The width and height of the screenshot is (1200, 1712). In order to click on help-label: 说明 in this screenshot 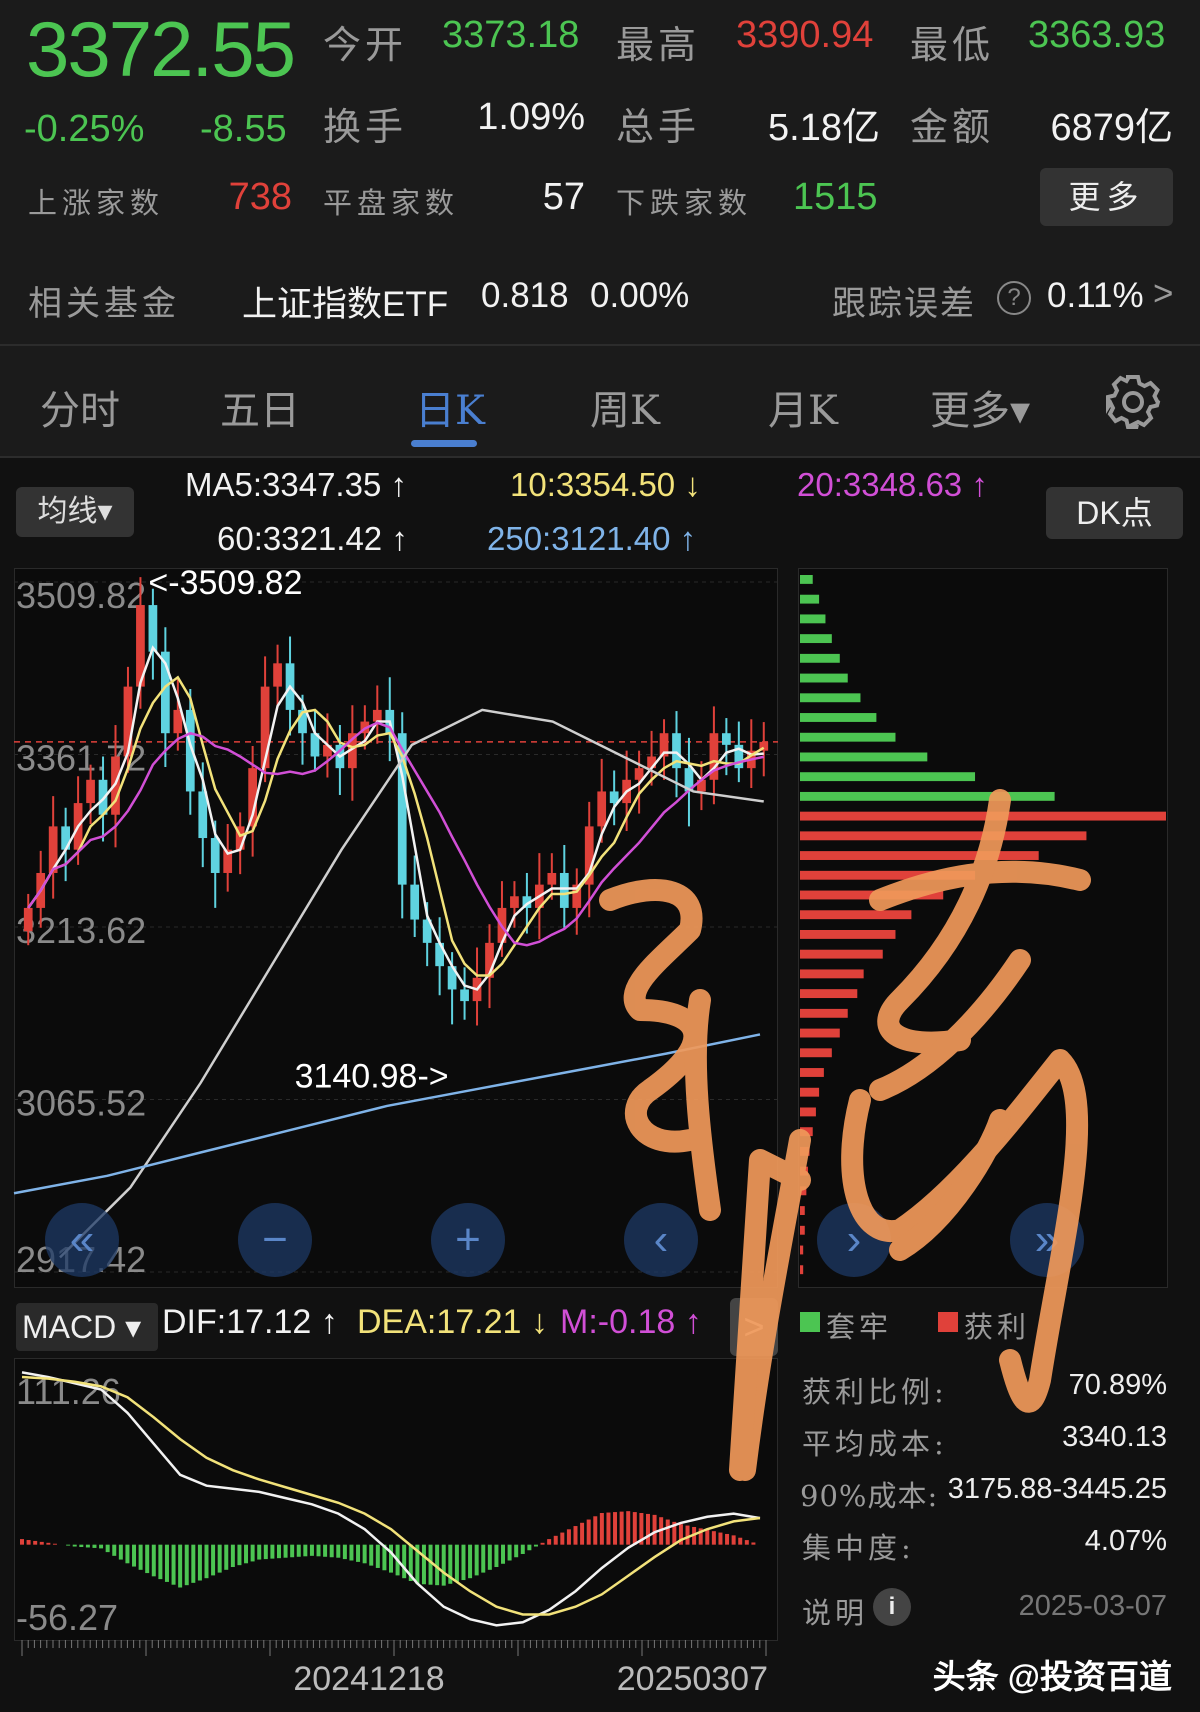, I will do `click(835, 1613)`.